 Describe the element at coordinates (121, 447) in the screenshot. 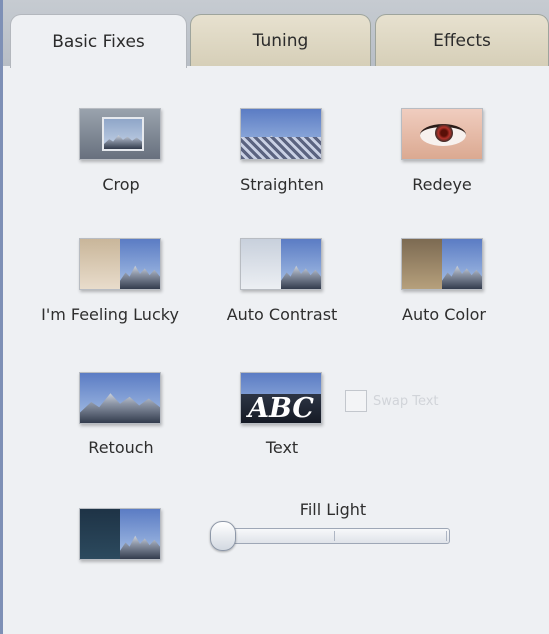

I see `retouch-label: Retouch` at that location.